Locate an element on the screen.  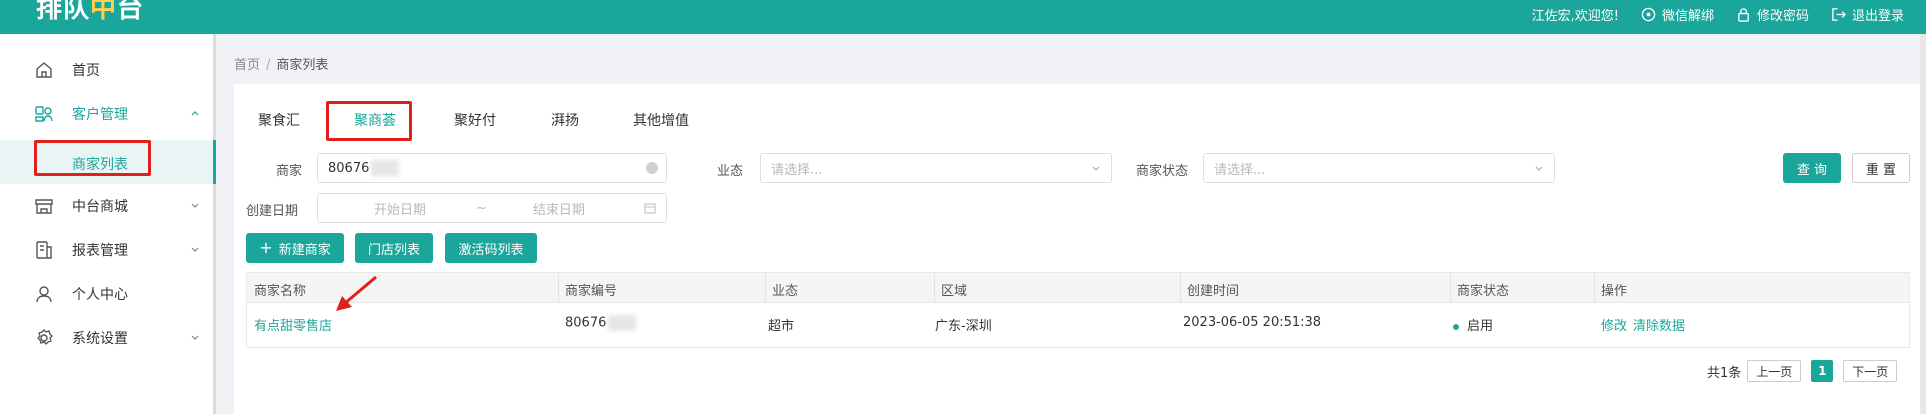
breadcrumb-current: 商家列表 is located at coordinates (302, 65).